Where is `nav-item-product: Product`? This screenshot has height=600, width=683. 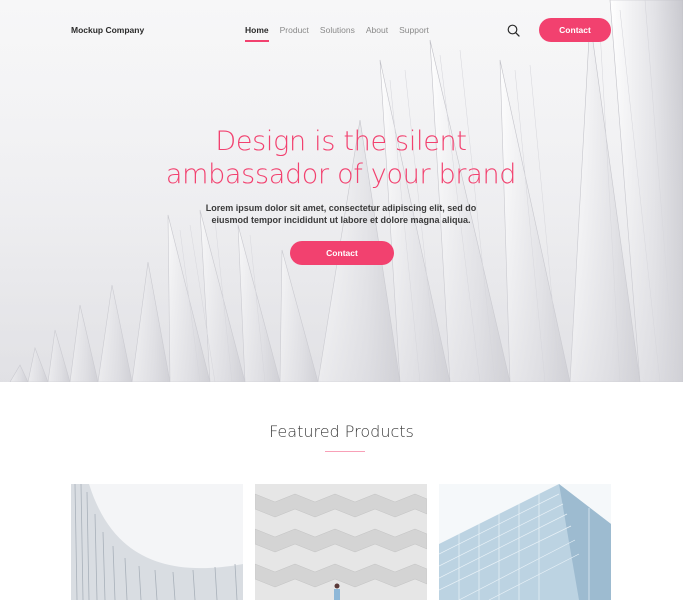
nav-item-product: Product is located at coordinates (294, 30).